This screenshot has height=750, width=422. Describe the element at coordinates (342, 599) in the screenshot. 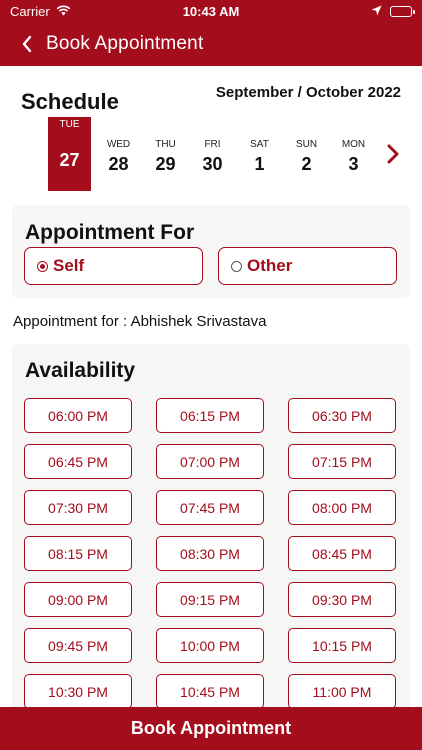

I see `time-slot: 09:30 PM` at that location.